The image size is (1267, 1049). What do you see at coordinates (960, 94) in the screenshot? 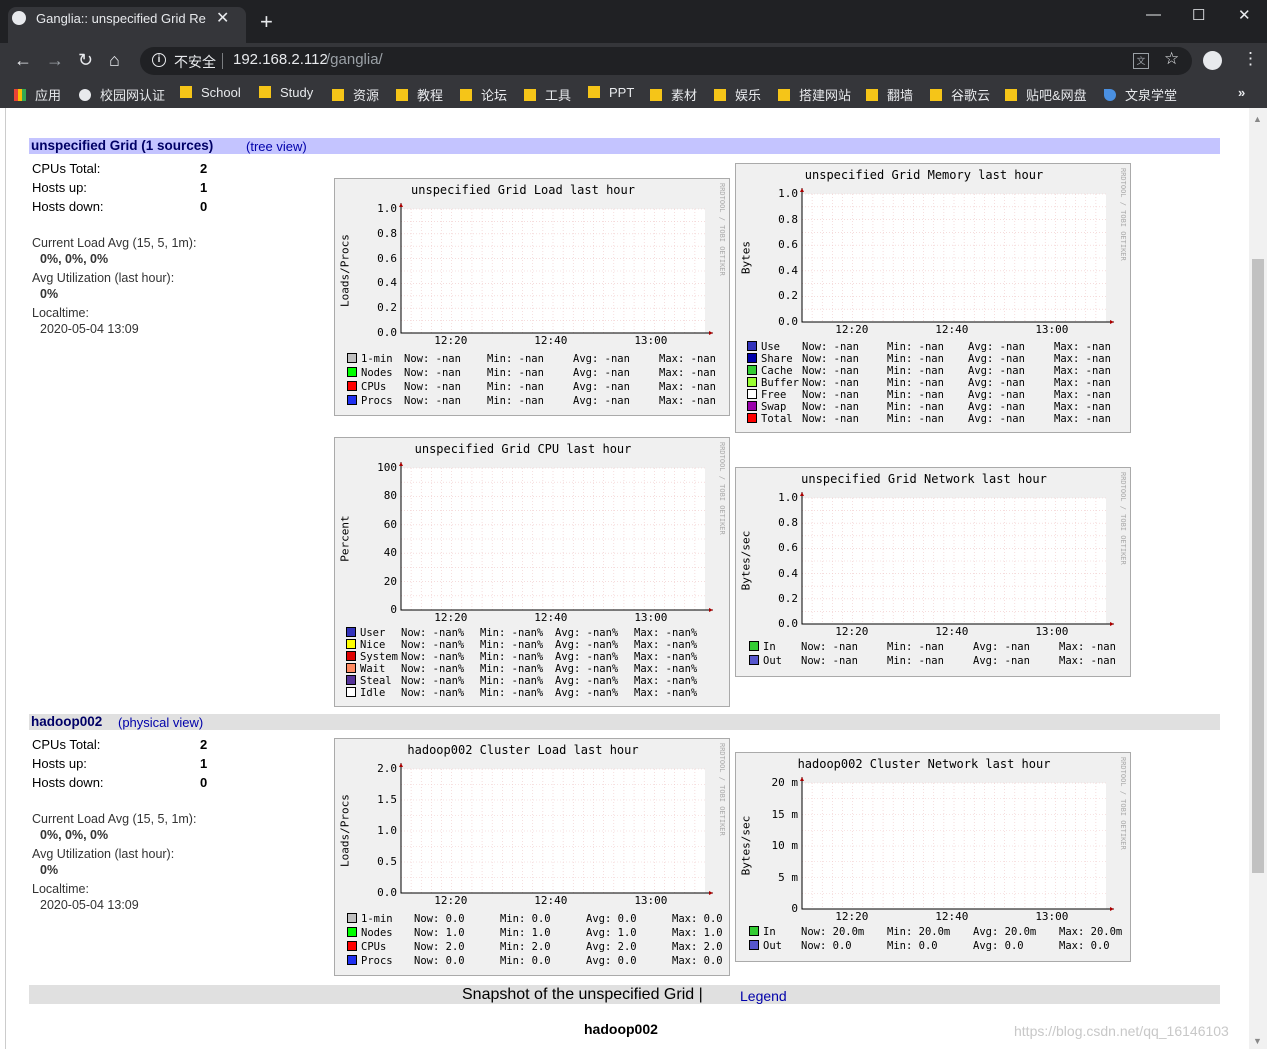
I see `bookmark-folder-google-cloud: 谷歌云` at bounding box center [960, 94].